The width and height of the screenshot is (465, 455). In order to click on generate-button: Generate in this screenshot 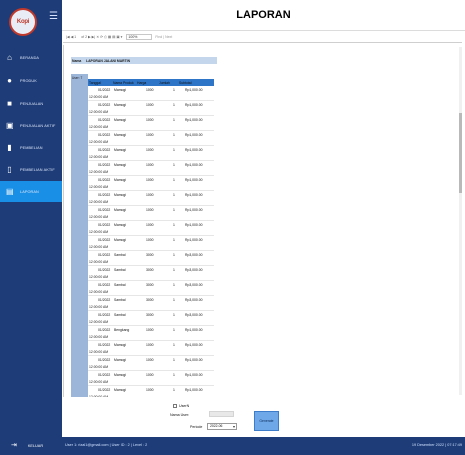, I will do `click(266, 421)`.